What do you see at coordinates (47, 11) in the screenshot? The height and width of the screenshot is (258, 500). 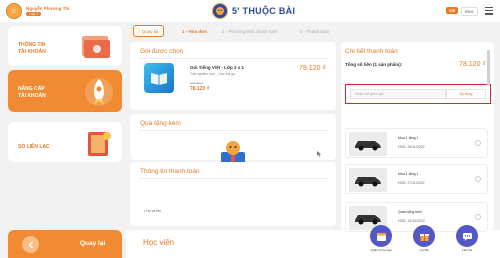 I see `user-info: Nguyễn Phương Thi Lớp 1` at bounding box center [47, 11].